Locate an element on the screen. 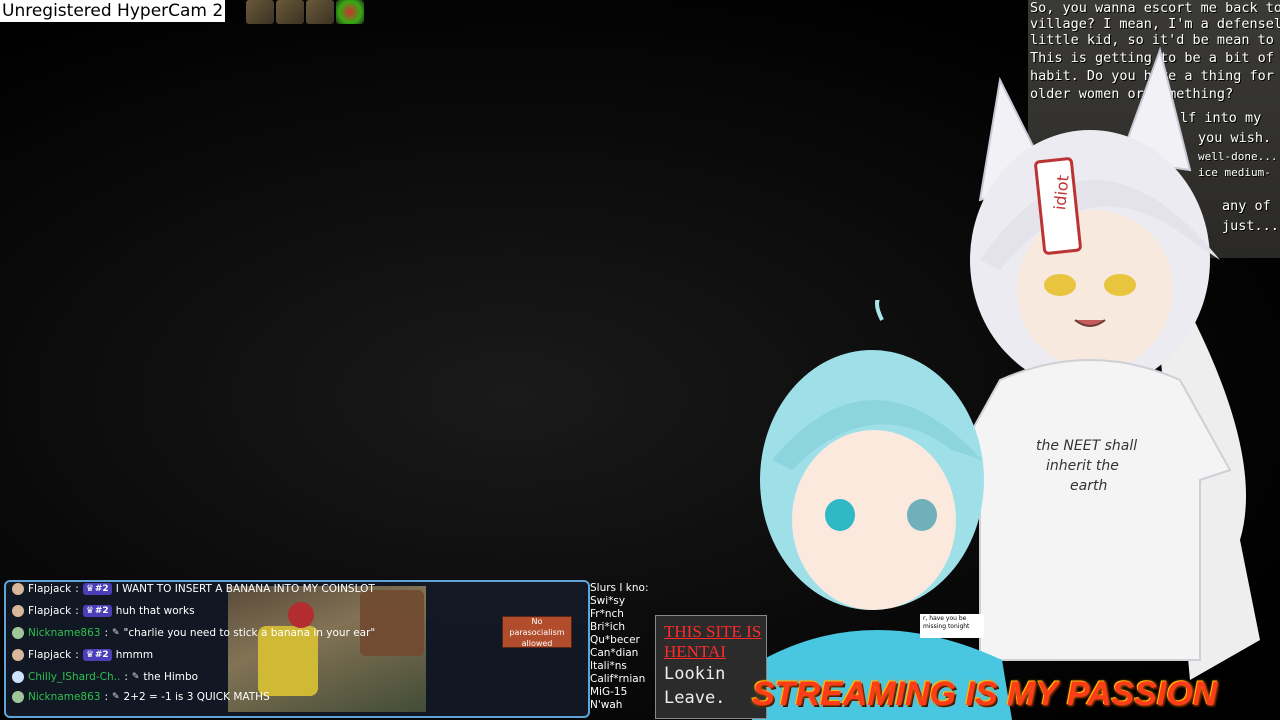 This screenshot has height=720, width=1280. slurs-item: Slurs I kno: is located at coordinates (619, 588).